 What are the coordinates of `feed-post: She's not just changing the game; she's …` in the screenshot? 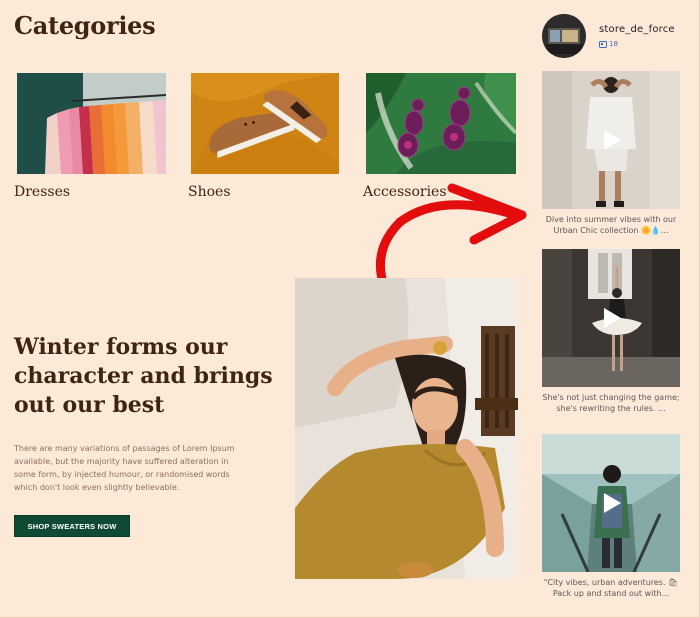 It's located at (611, 331).